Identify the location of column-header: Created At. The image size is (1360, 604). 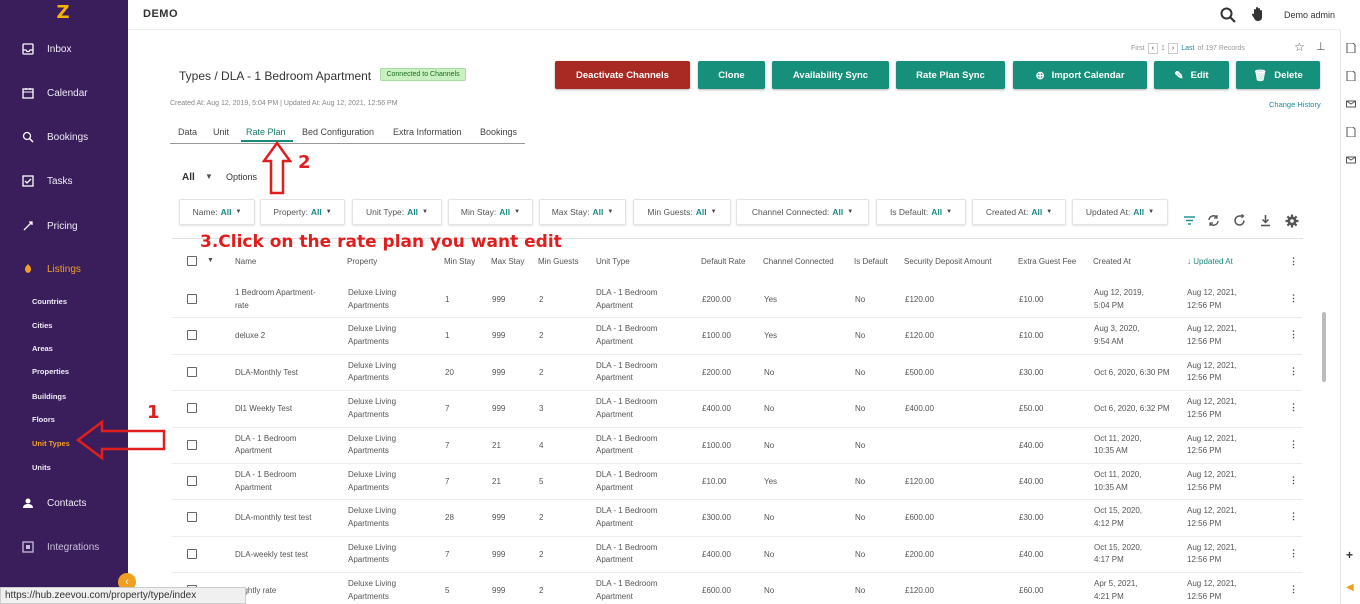
(1112, 261).